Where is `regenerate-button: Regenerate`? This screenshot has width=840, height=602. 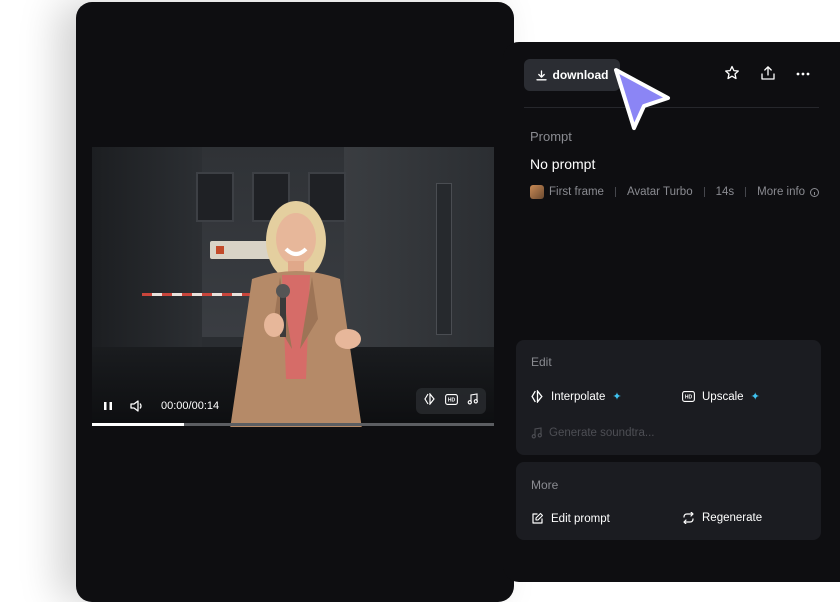 regenerate-button: Regenerate is located at coordinates (722, 518).